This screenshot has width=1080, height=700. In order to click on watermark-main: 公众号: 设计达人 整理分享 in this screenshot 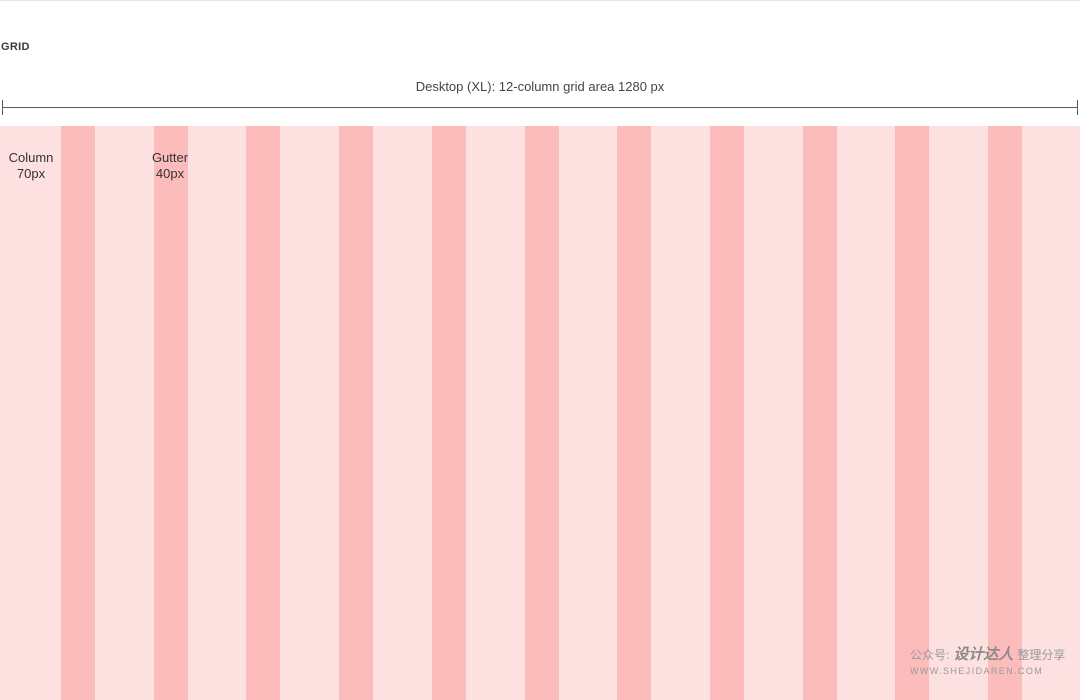, I will do `click(988, 654)`.